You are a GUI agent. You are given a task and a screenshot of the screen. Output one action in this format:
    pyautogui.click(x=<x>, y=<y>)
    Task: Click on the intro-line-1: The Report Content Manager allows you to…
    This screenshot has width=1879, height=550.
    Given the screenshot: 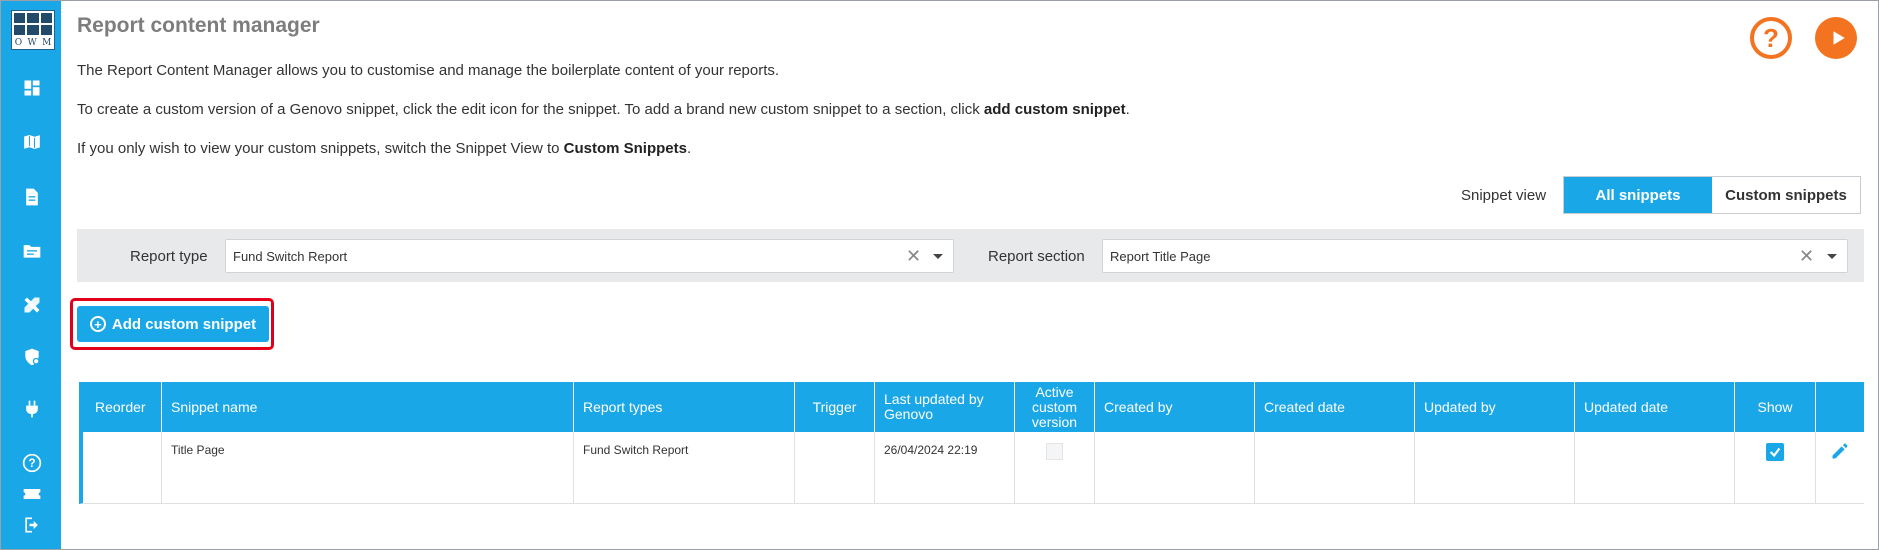 What is the action you would take?
    pyautogui.click(x=428, y=70)
    